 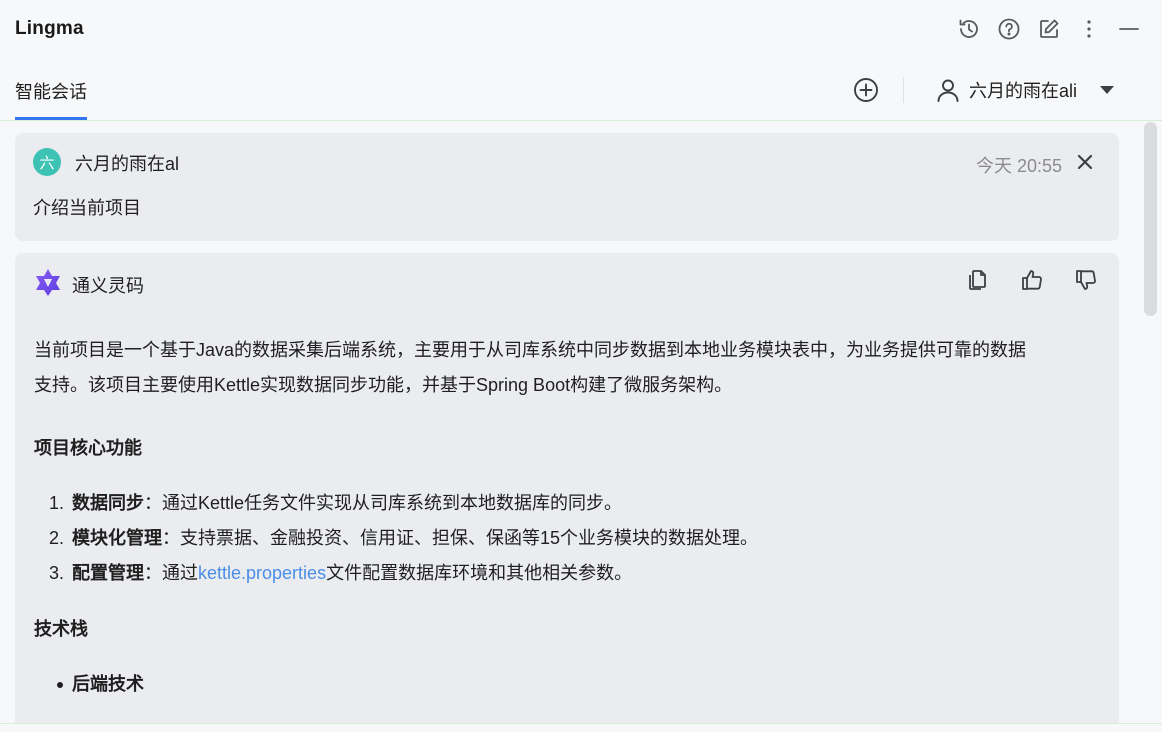 I want to click on thumbs-up-icon, so click(x=1032, y=280).